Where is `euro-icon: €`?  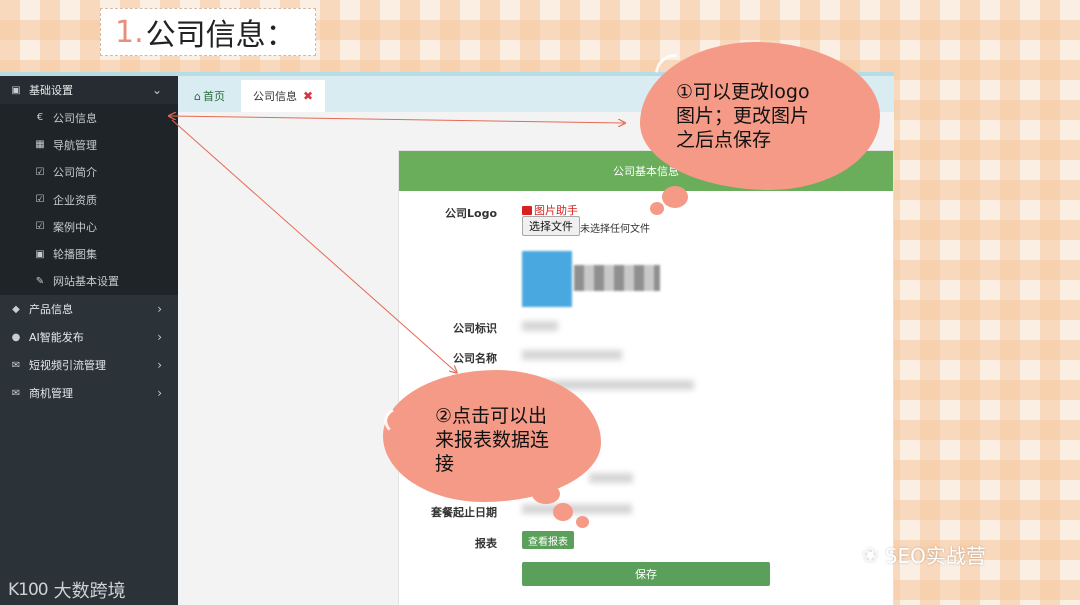 euro-icon: € is located at coordinates (40, 118).